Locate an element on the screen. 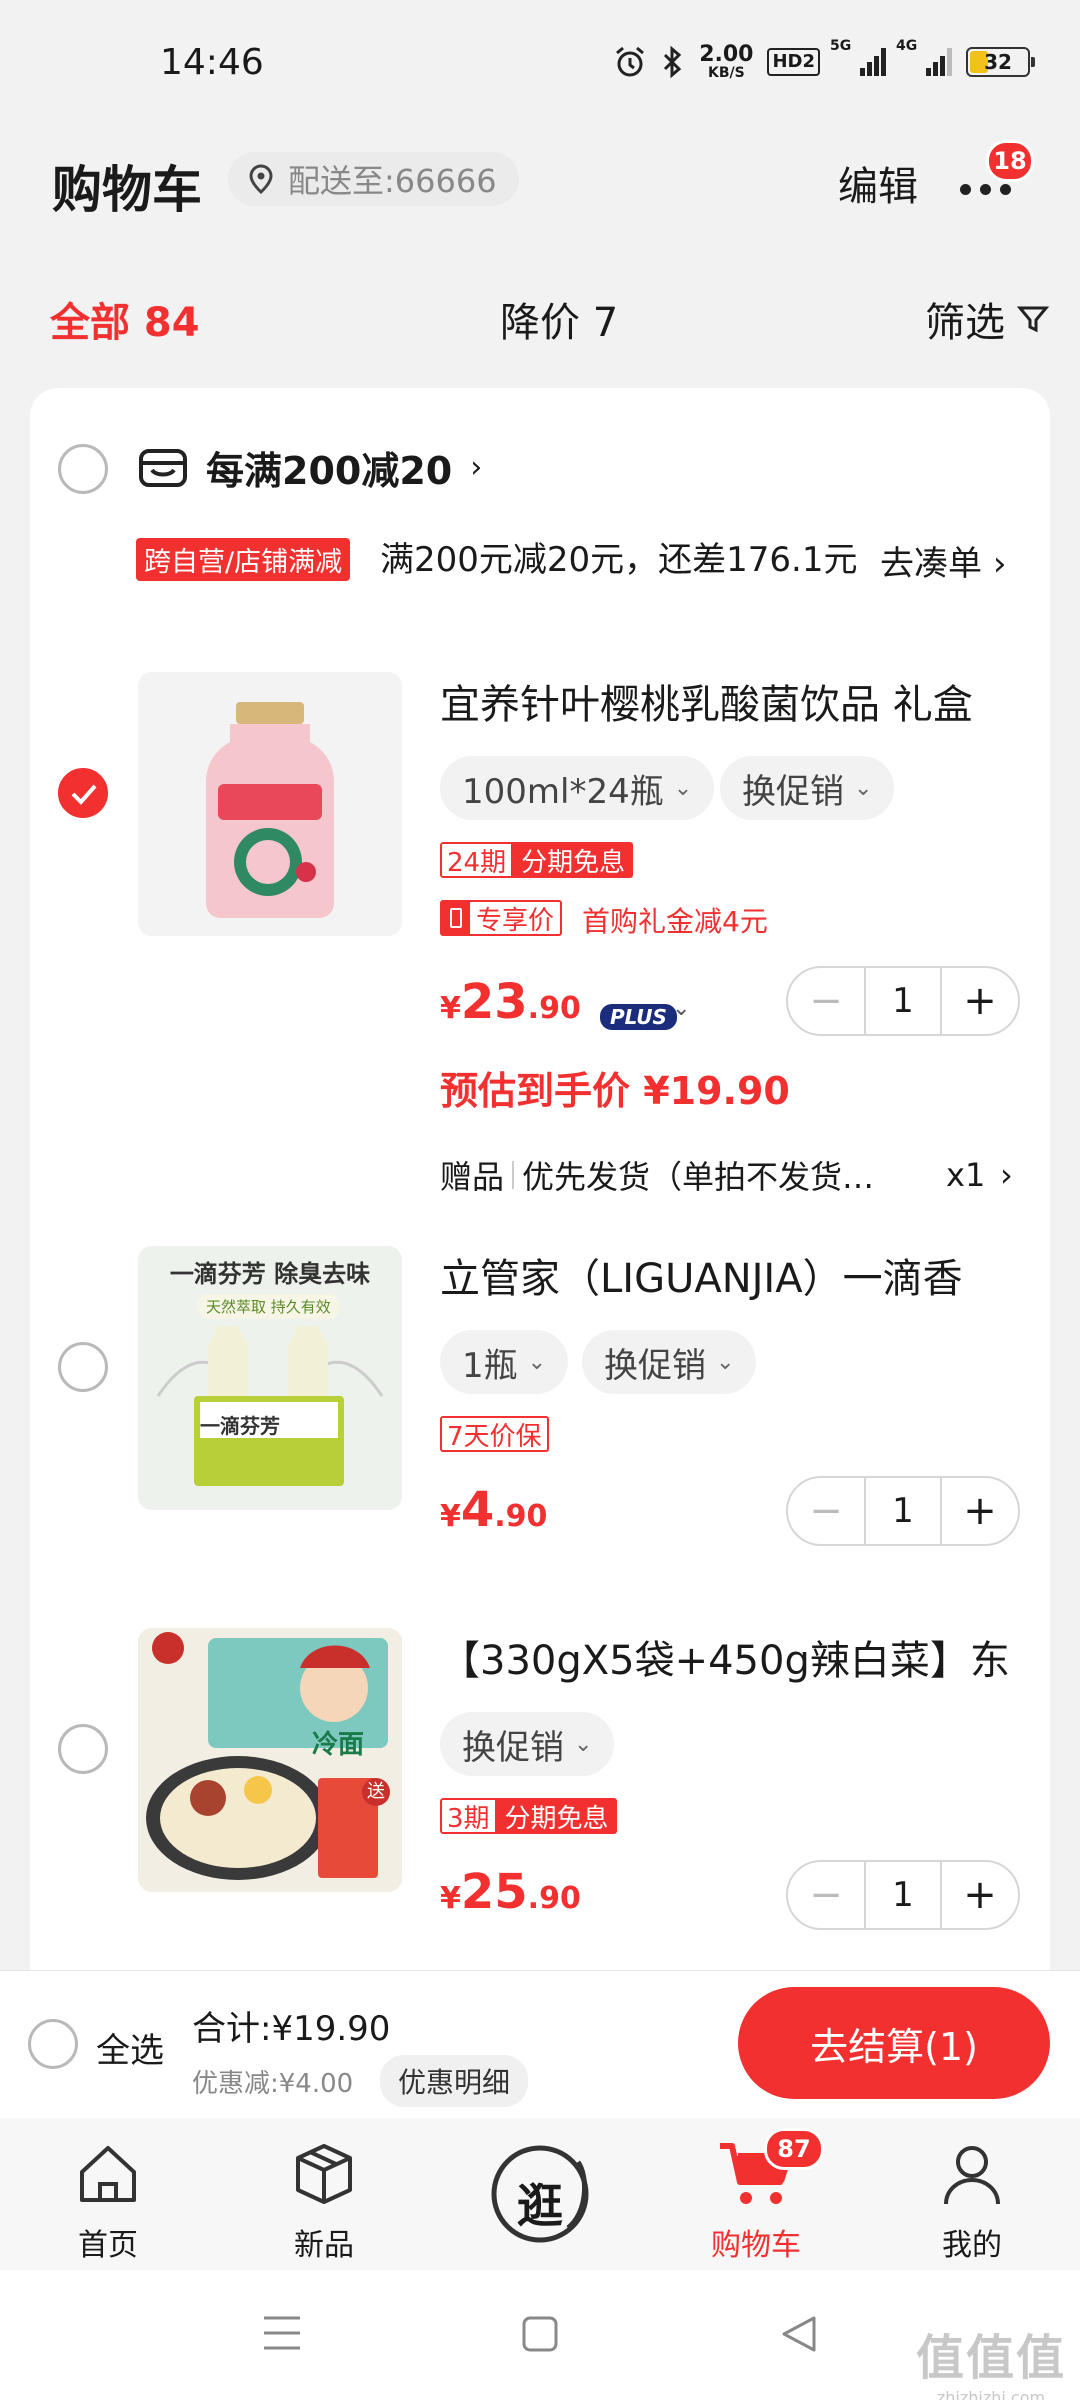 Image resolution: width=1080 pixels, height=2400 pixels. gift-label: 赠品 is located at coordinates (472, 1177).